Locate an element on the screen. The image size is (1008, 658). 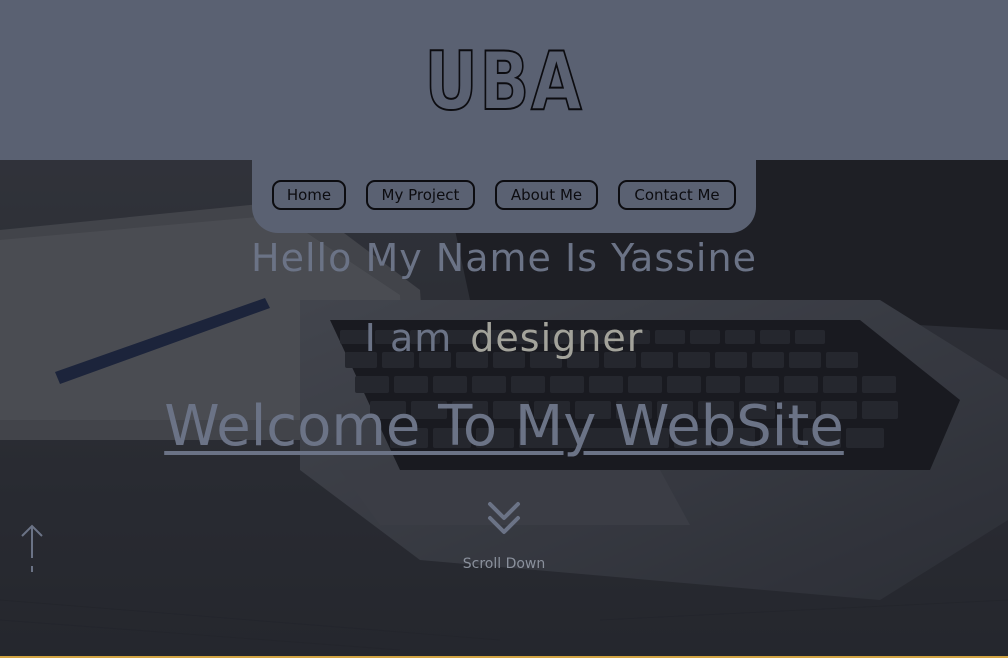
double-chevron-down-icon is located at coordinates (504, 520).